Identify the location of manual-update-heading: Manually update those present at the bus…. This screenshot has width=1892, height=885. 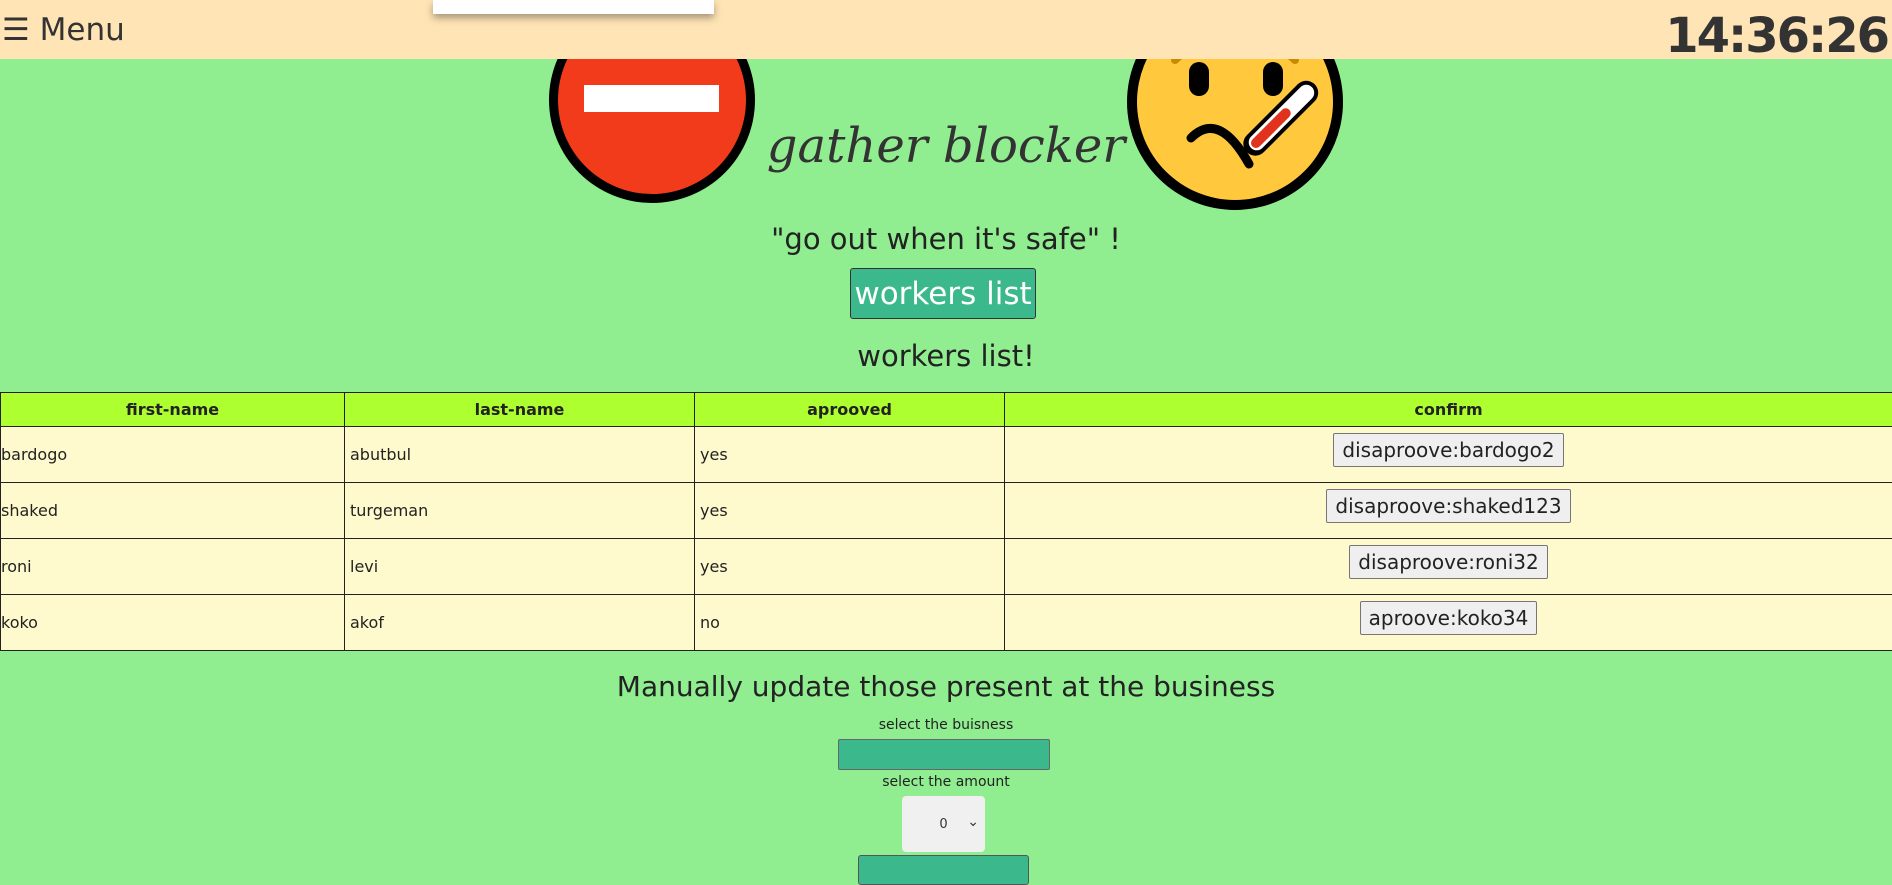
(946, 686).